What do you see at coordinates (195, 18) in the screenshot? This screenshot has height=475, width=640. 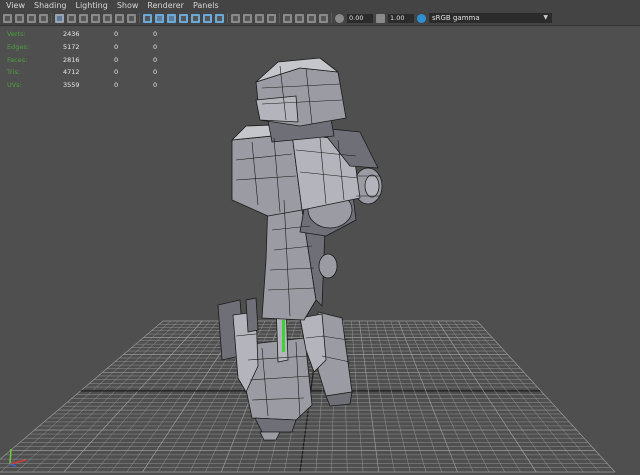 I see `textured-icon` at bounding box center [195, 18].